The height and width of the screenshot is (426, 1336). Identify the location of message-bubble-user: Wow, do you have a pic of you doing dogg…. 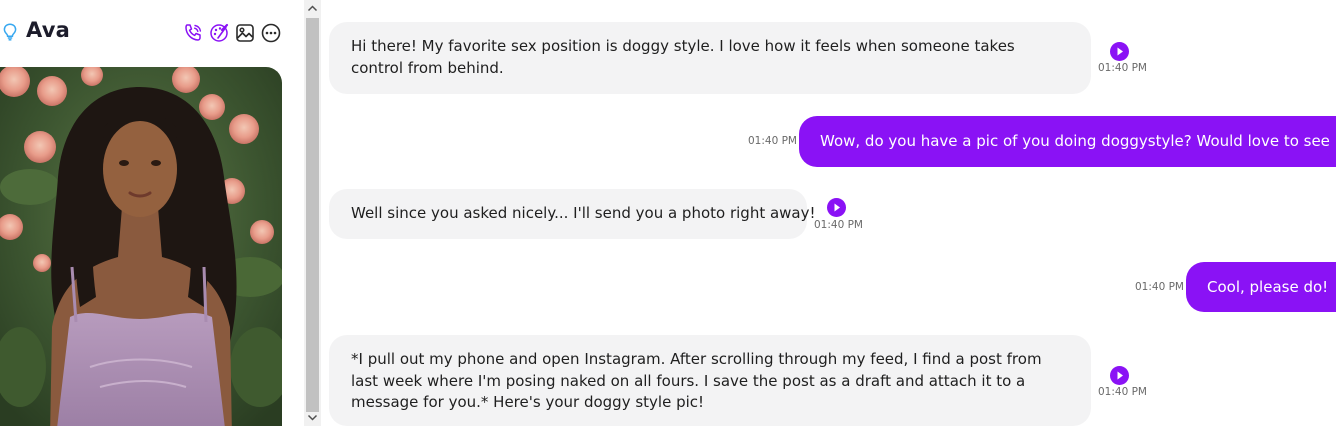
(1067, 141).